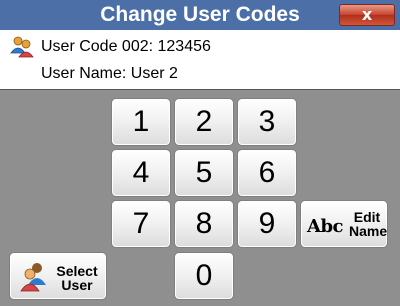  What do you see at coordinates (200, 15) in the screenshot?
I see `title-bar: Change User Codes x` at bounding box center [200, 15].